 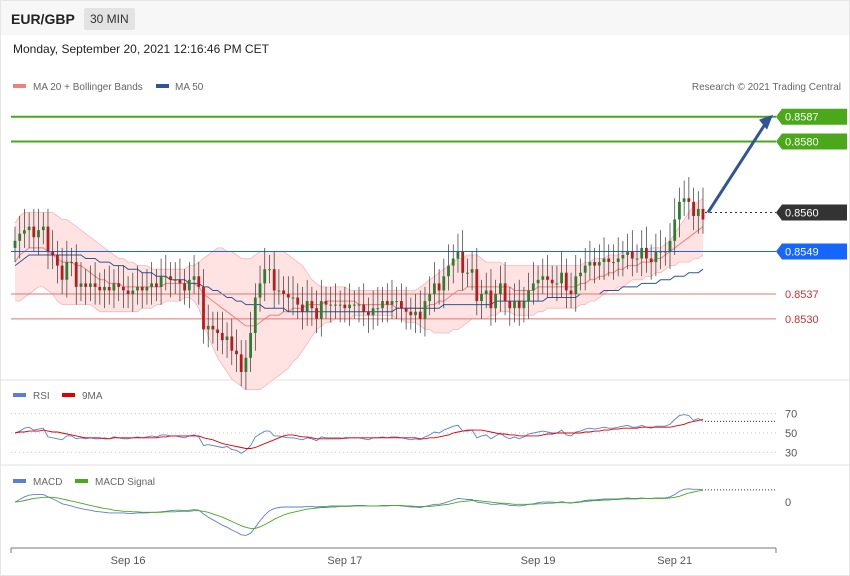 What do you see at coordinates (92, 396) in the screenshot?
I see `legend-label-9ma: 9MA` at bounding box center [92, 396].